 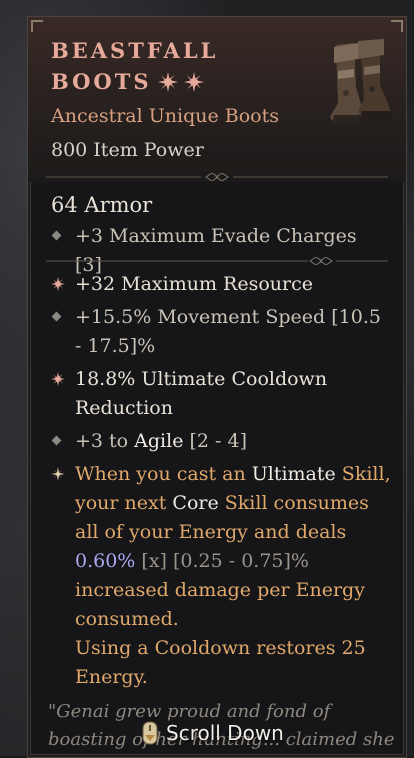 What do you see at coordinates (361, 82) in the screenshot?
I see `boots-item-icon` at bounding box center [361, 82].